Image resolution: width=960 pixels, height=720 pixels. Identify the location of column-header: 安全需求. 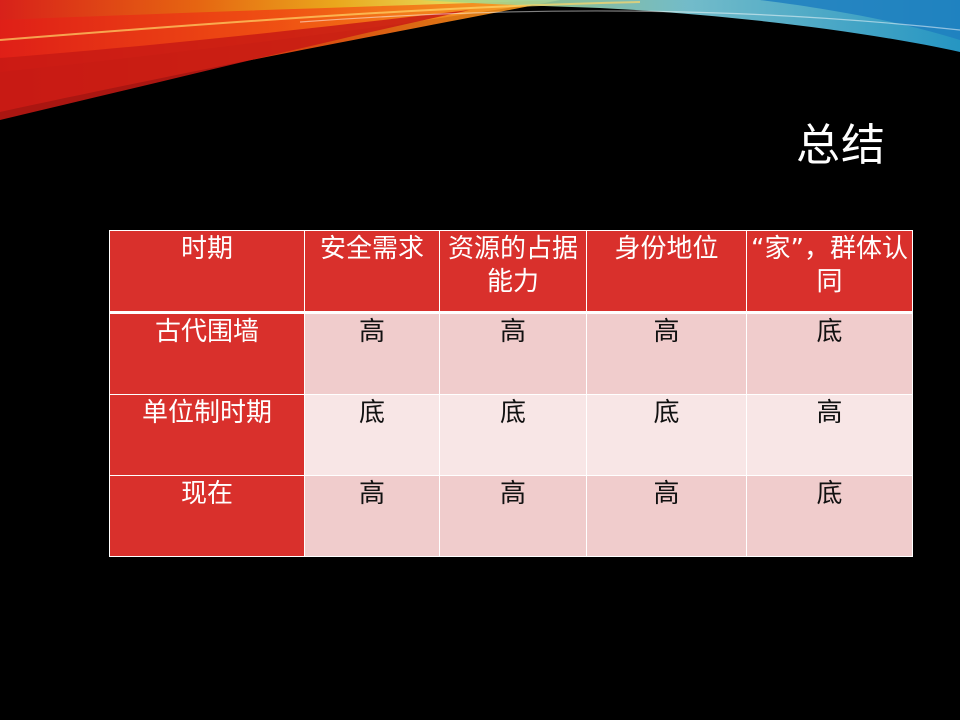
(372, 271).